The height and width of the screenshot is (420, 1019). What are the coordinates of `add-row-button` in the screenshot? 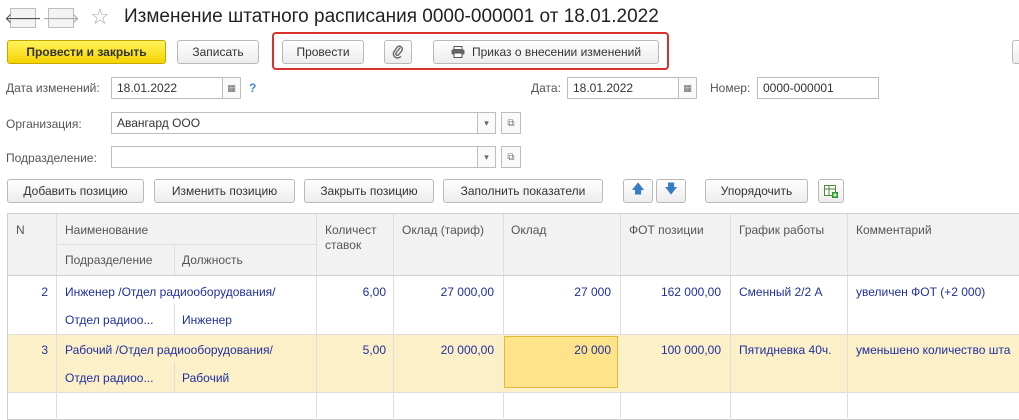 It's located at (831, 191).